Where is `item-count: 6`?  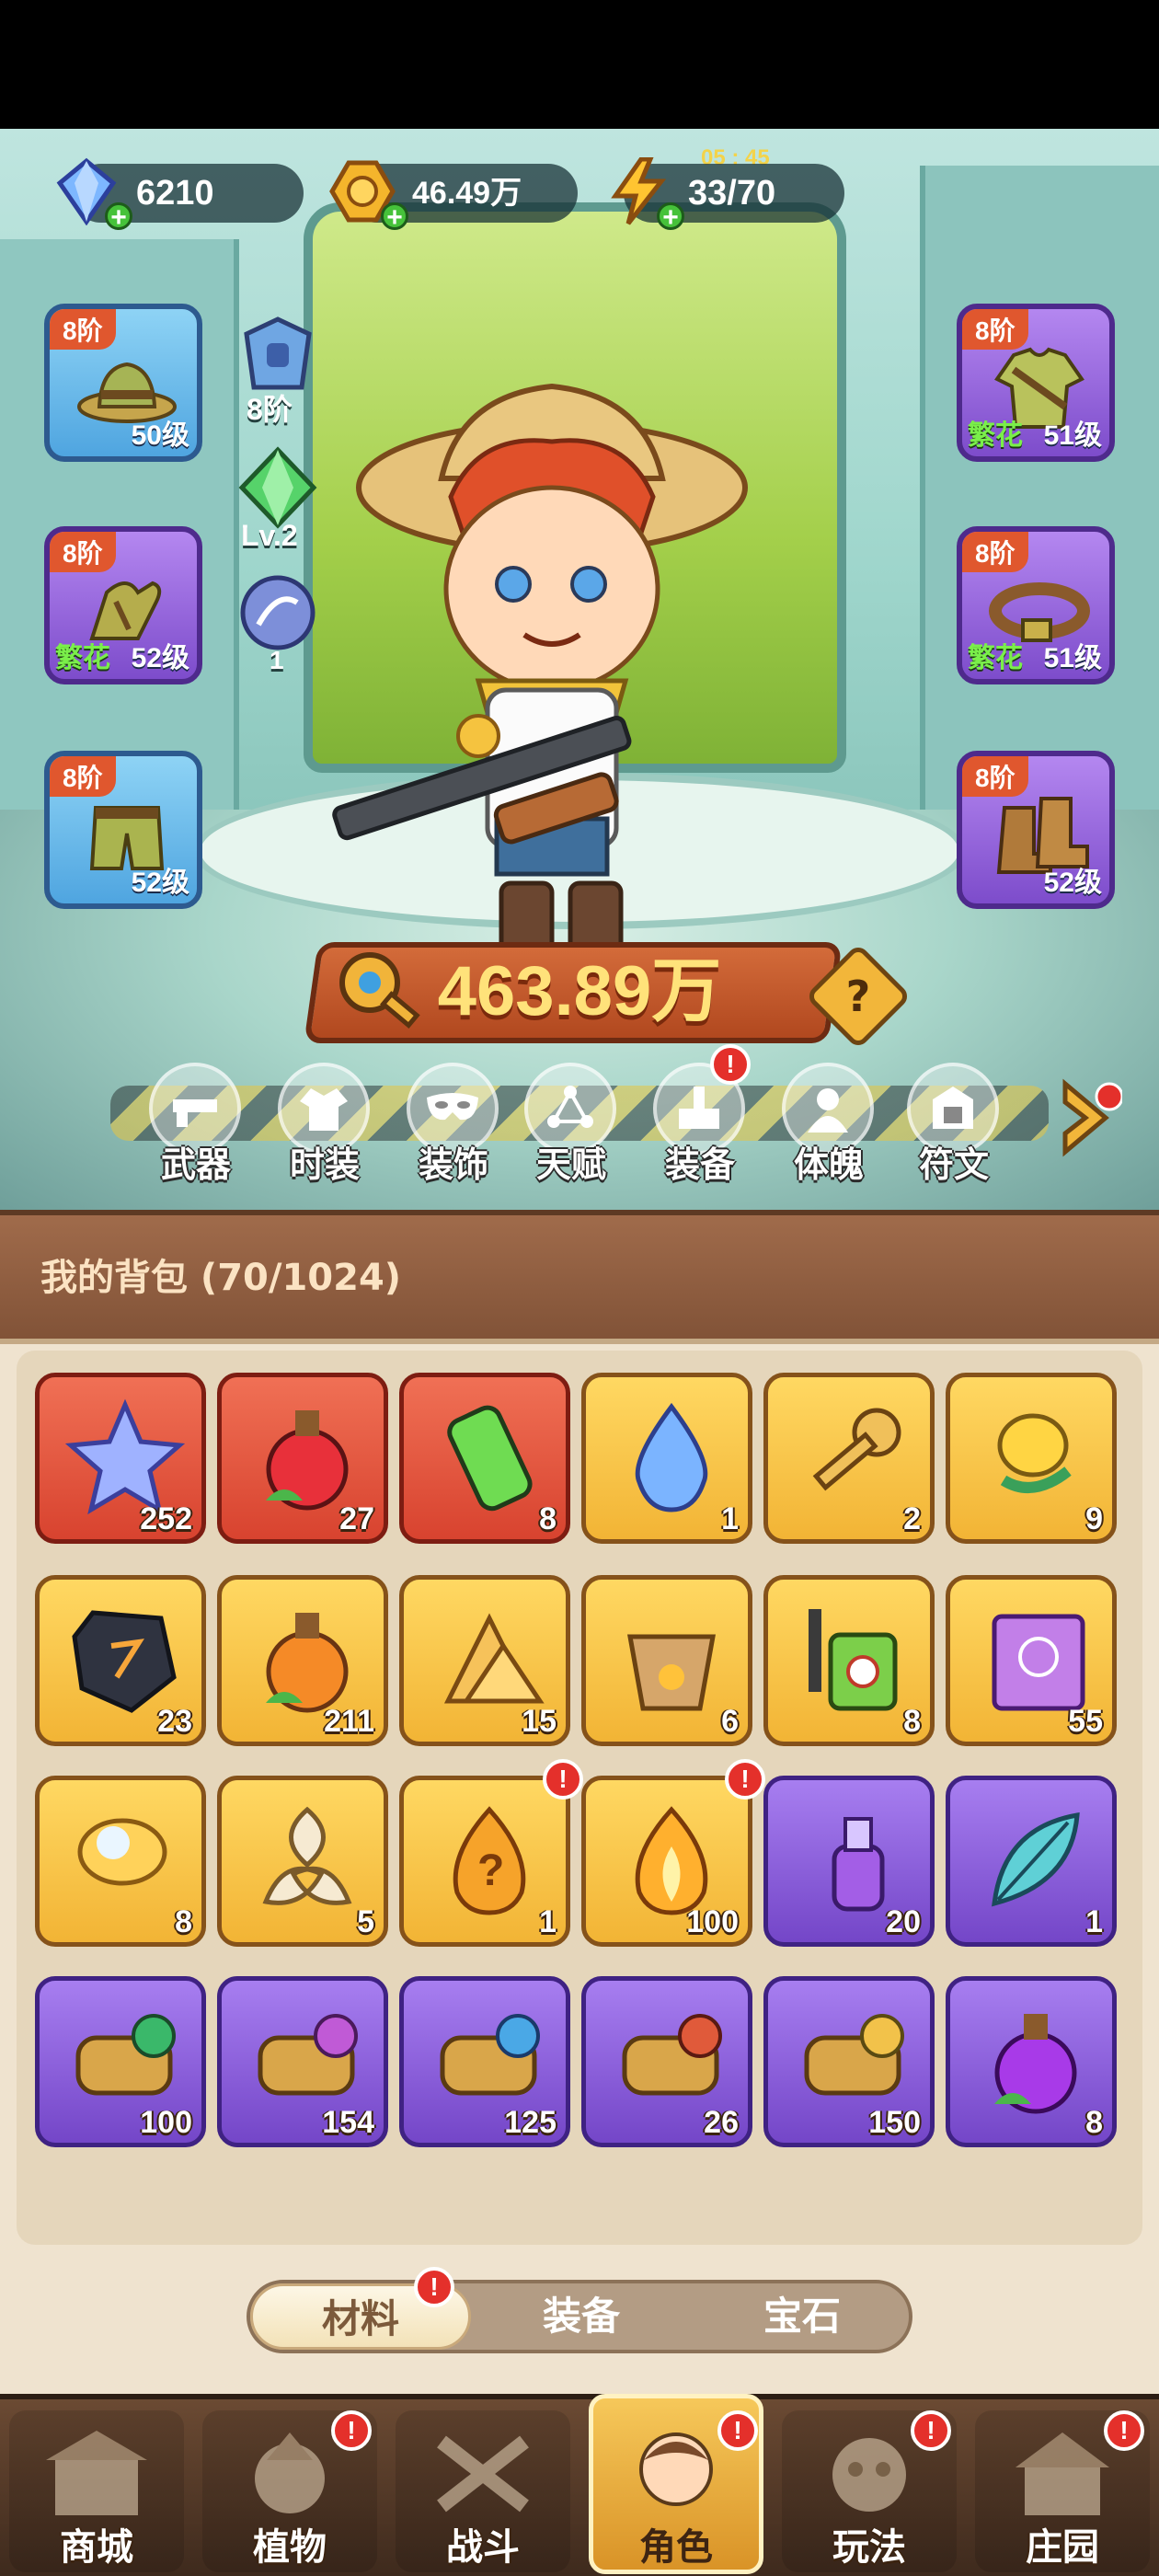 item-count: 6 is located at coordinates (730, 1721).